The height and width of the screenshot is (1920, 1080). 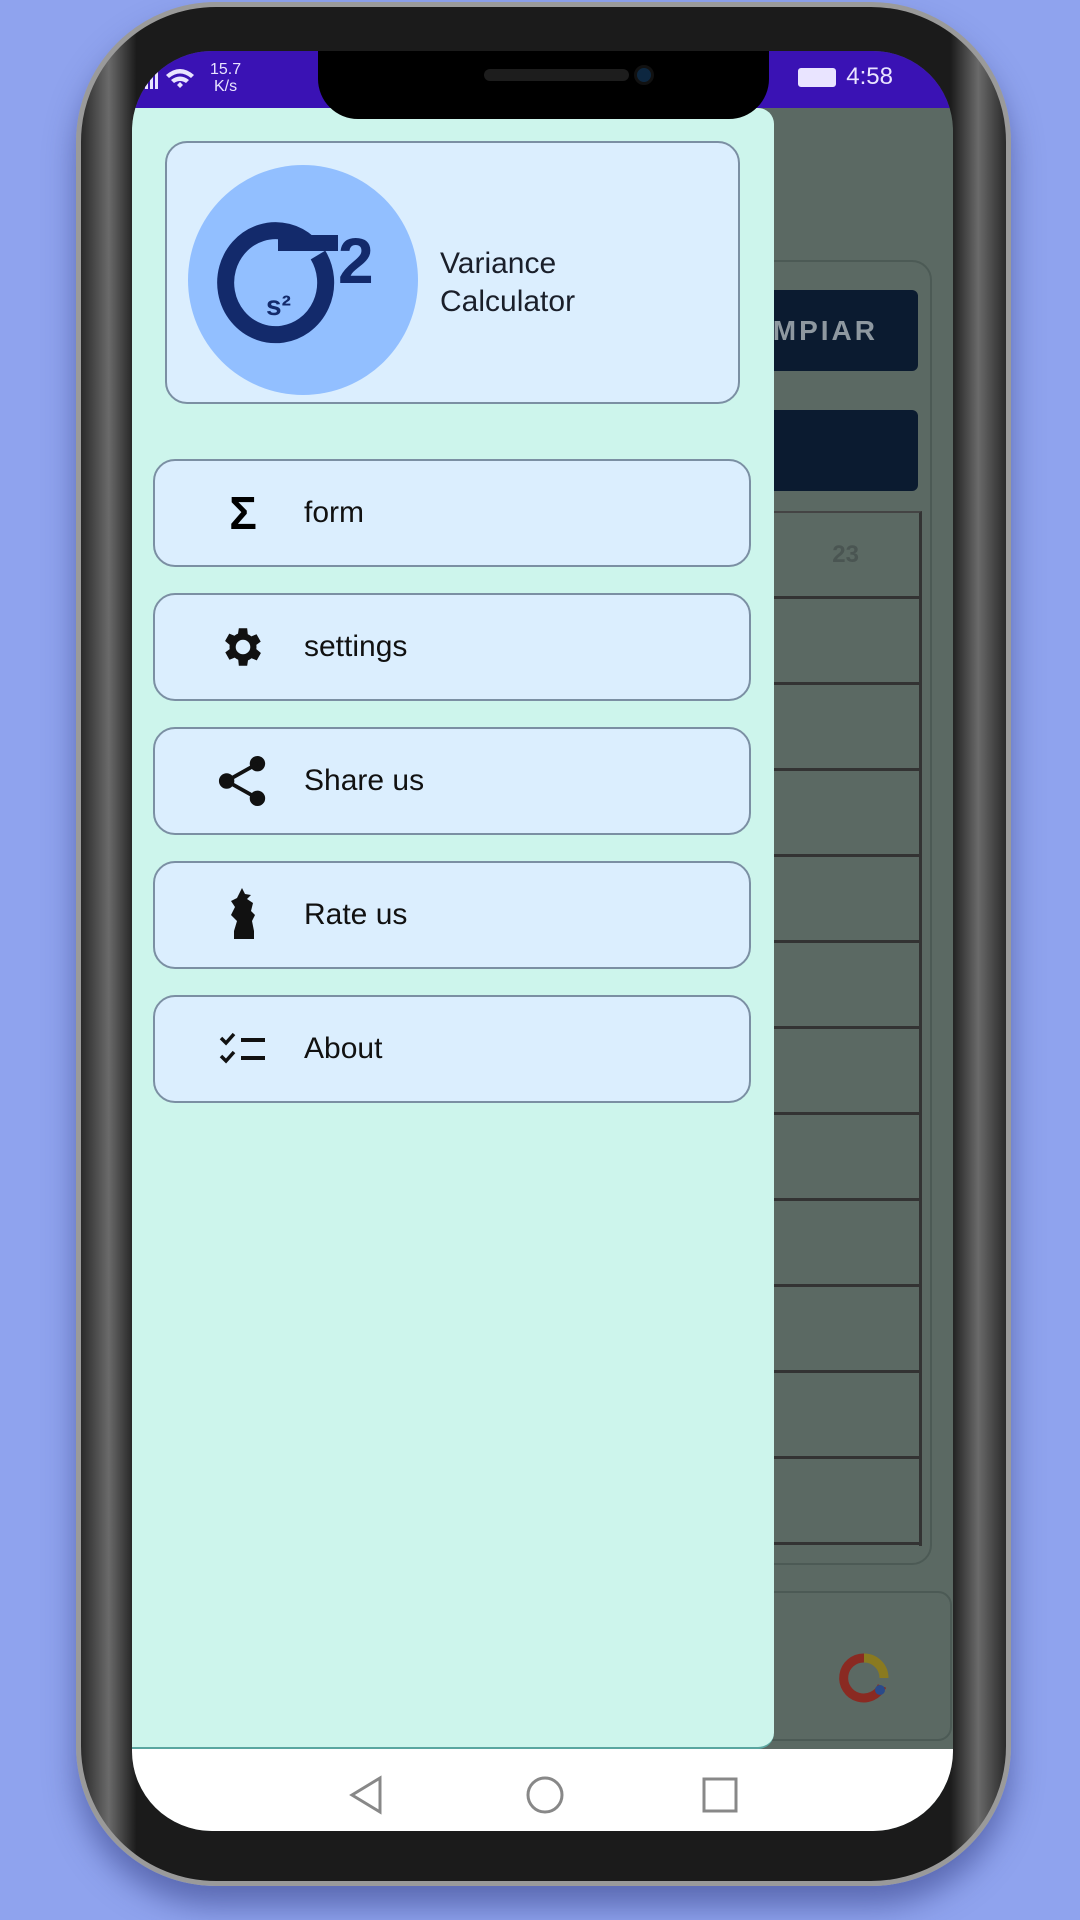 I want to click on menu-item-share-us: Share us, so click(x=452, y=781).